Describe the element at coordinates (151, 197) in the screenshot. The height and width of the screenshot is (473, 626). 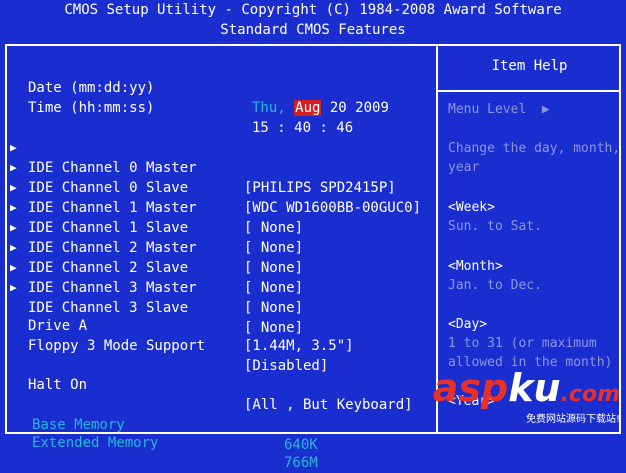
I see `ide-row: ▶ IDE Channel 1 Master [ None]` at that location.